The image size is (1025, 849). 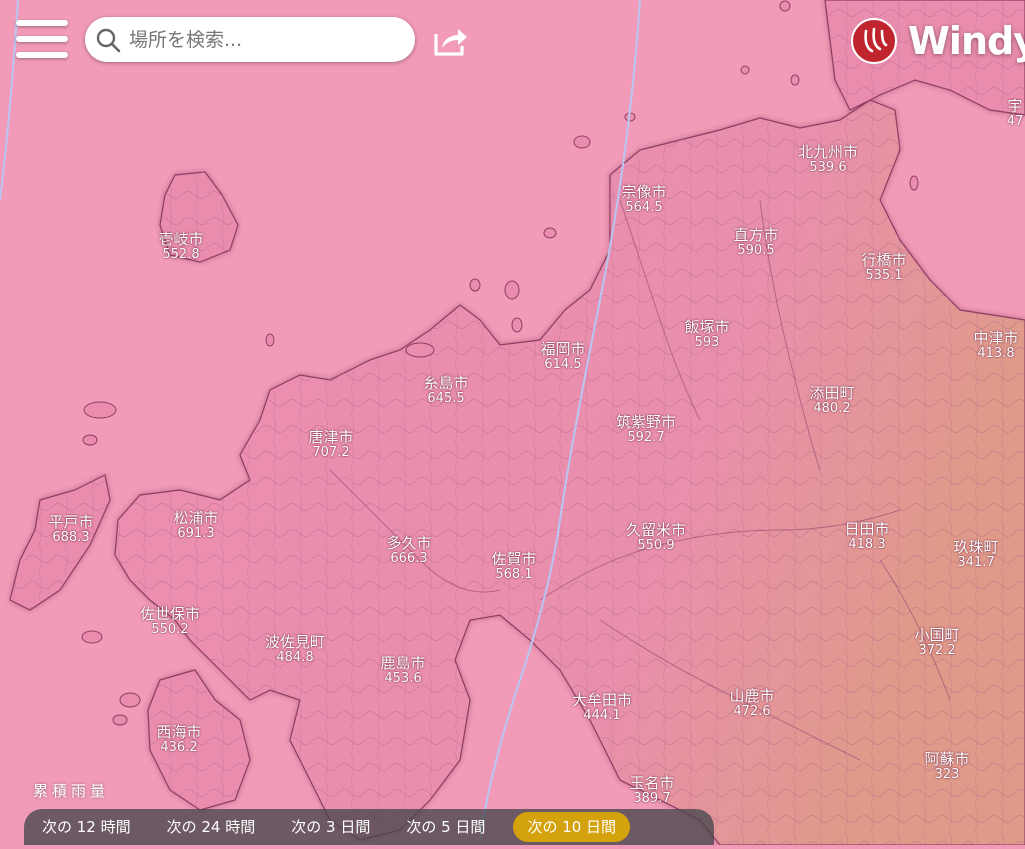 I want to click on city-rain-value: 444.1, so click(x=602, y=716).